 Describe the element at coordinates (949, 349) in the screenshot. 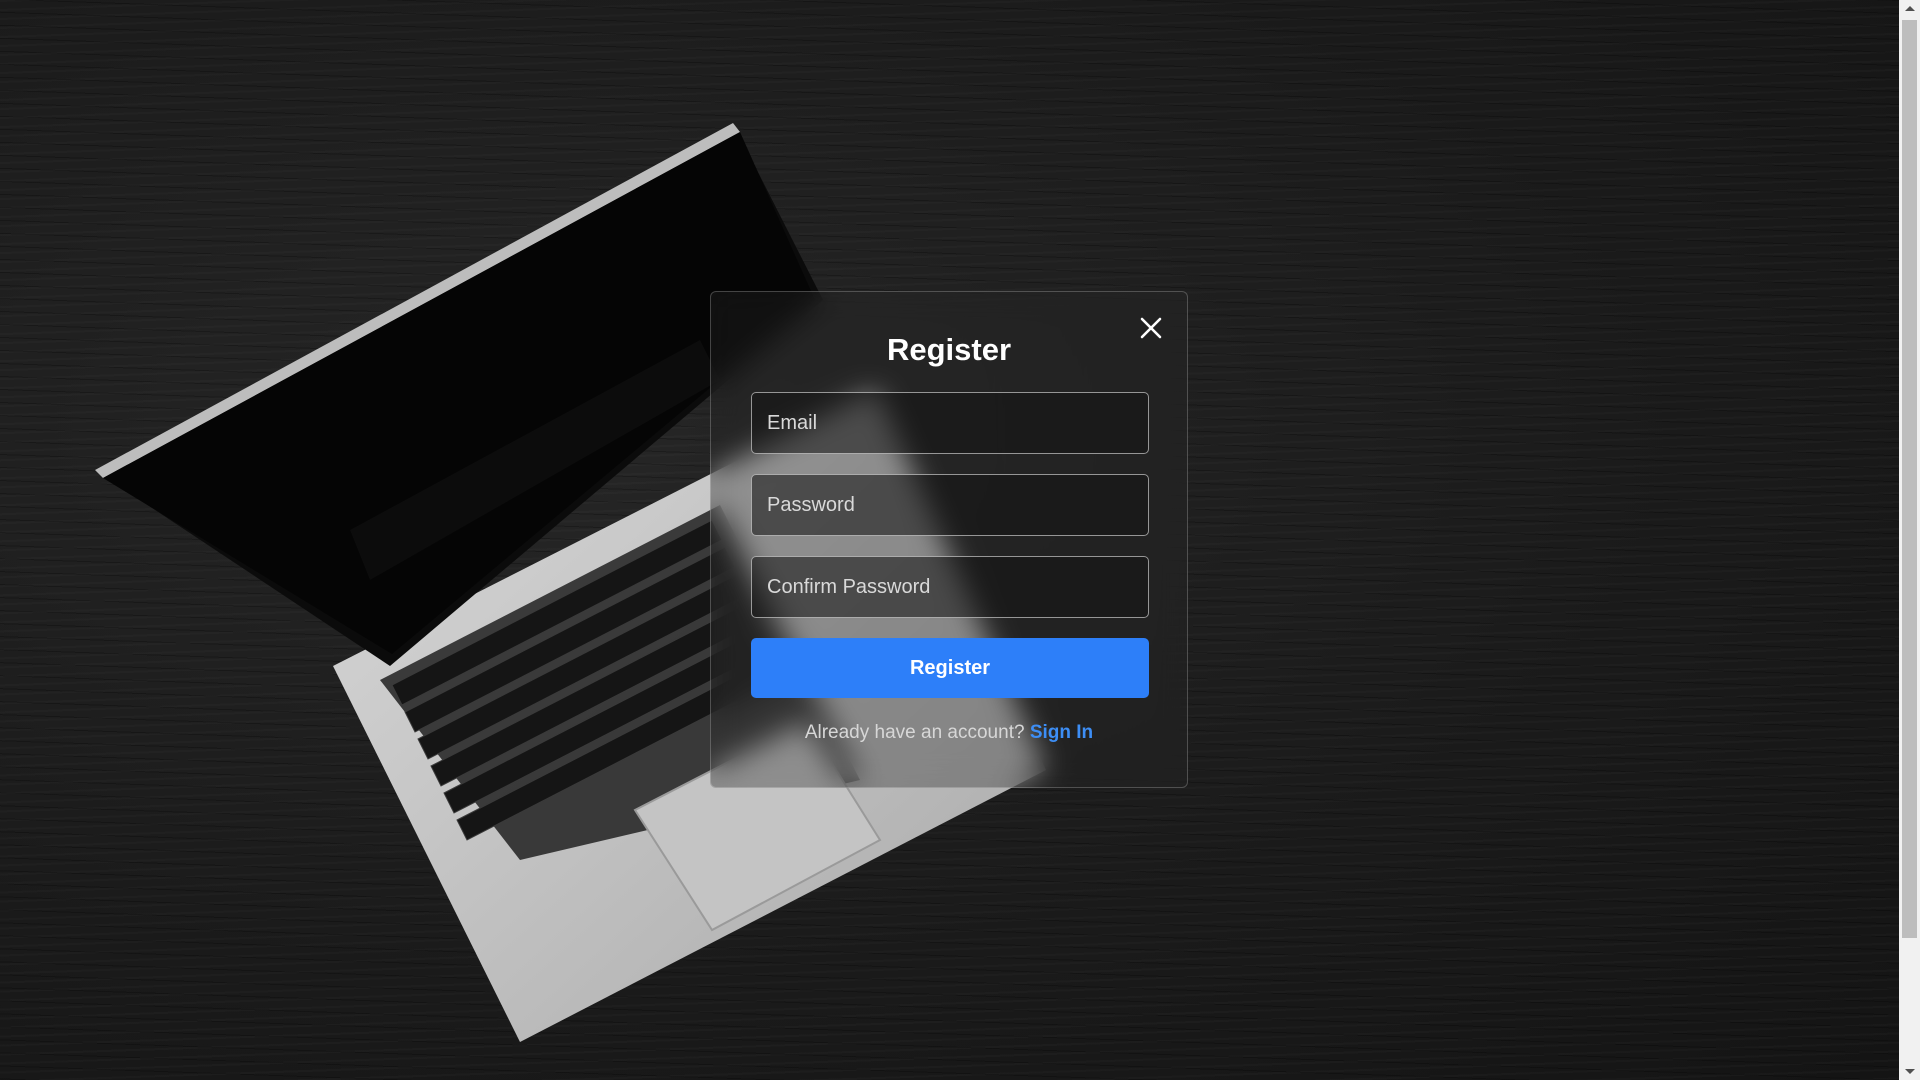

I see `modal-title: Register` at that location.